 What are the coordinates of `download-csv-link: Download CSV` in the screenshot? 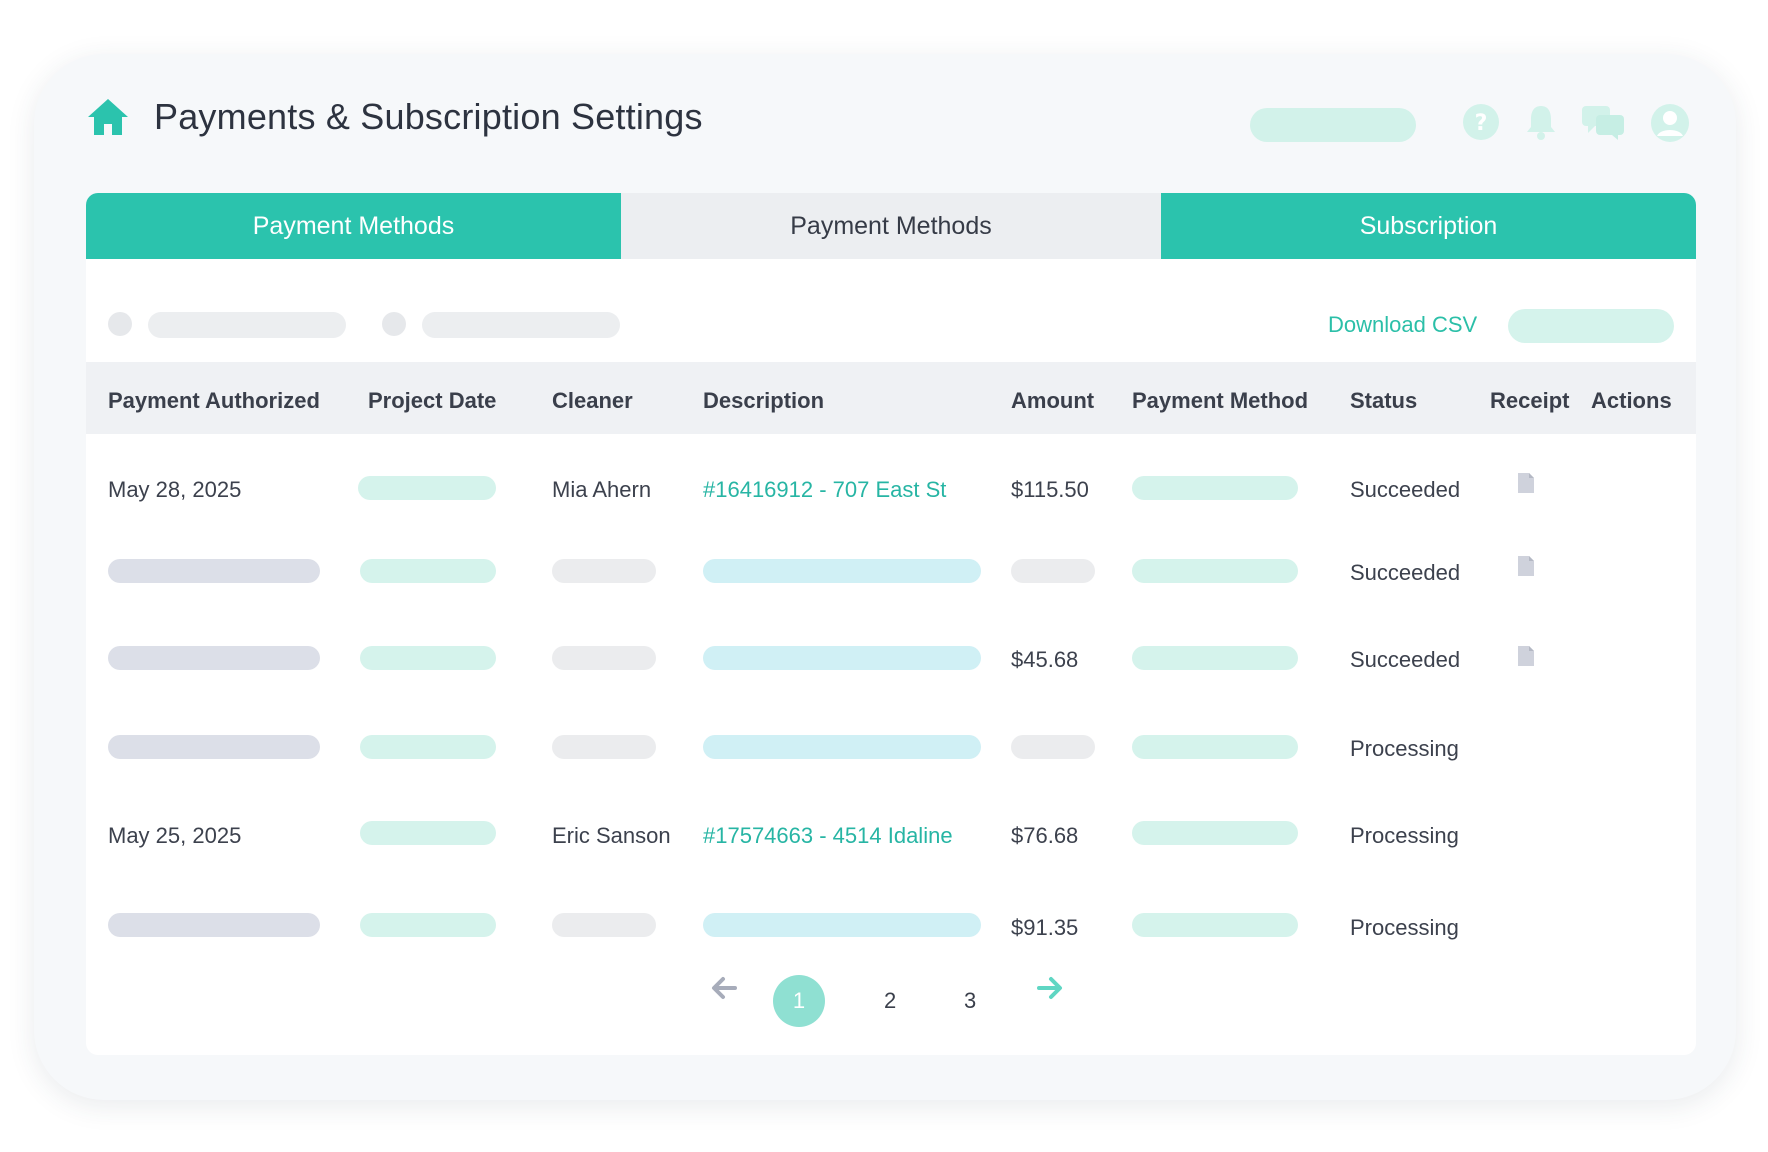 It's located at (1402, 325).